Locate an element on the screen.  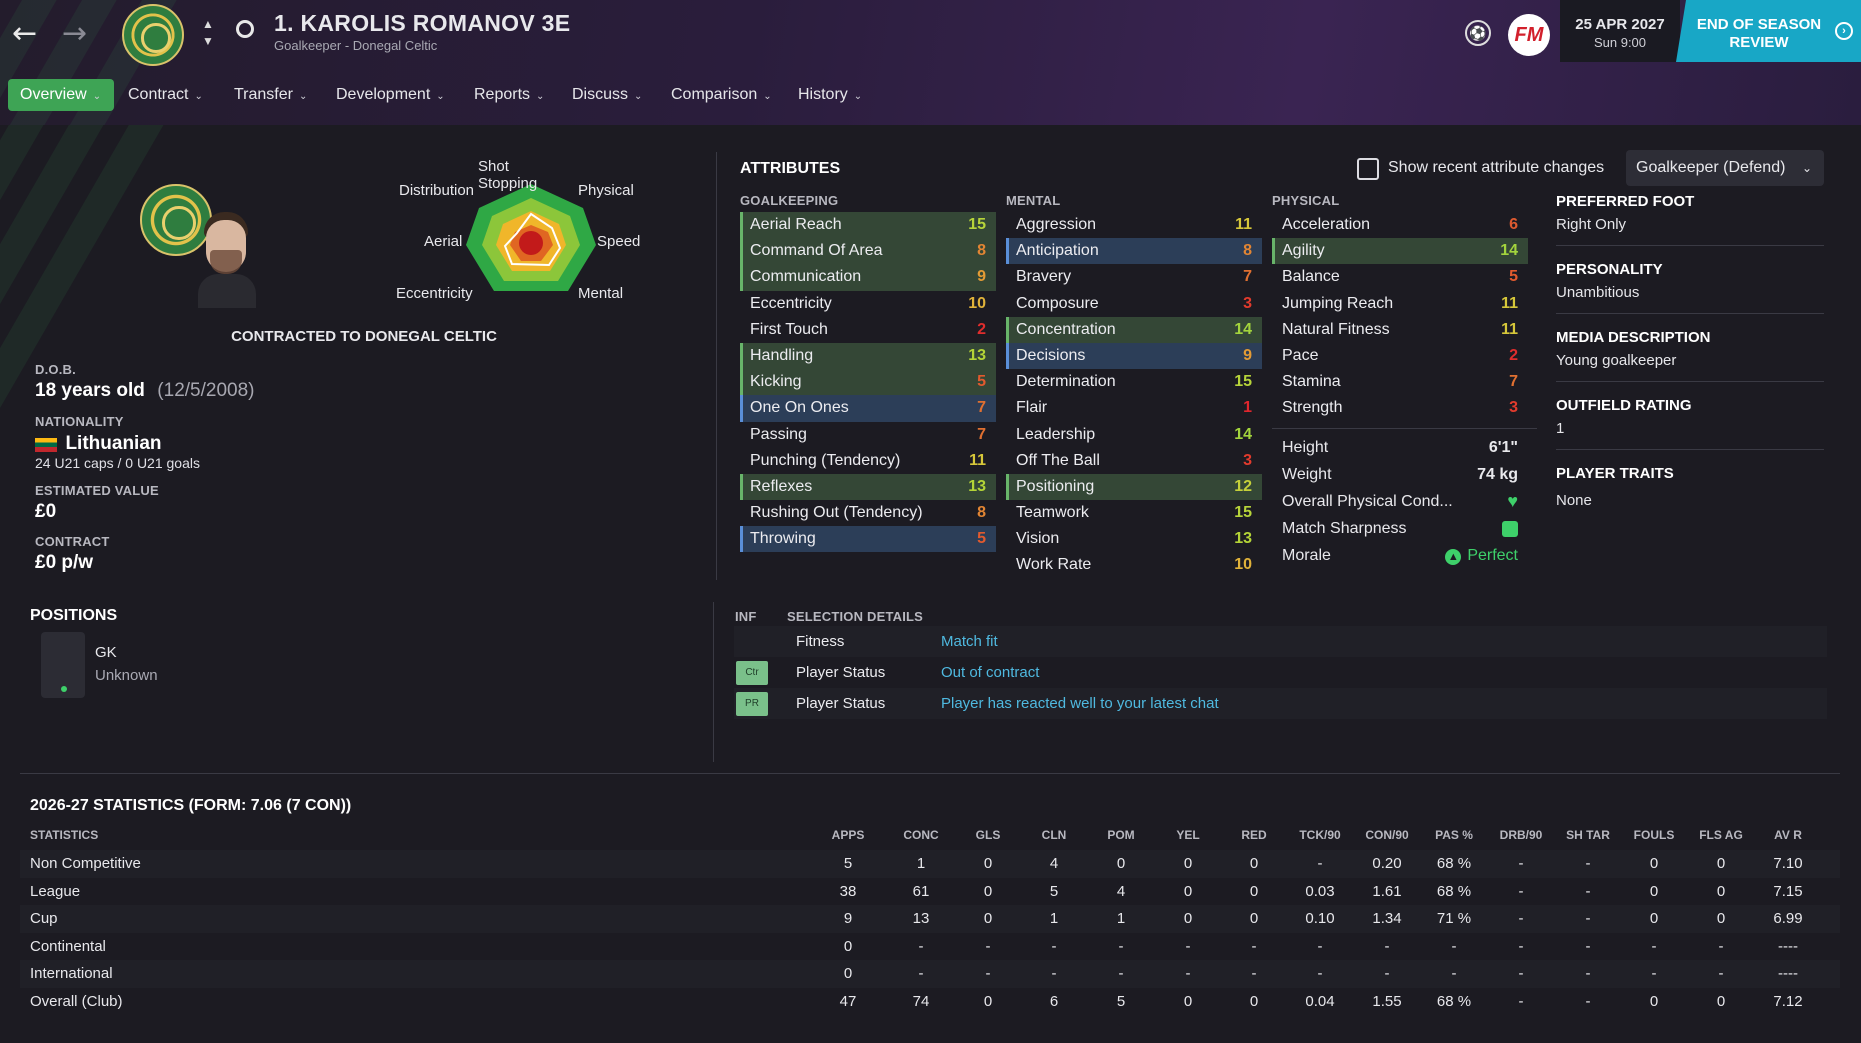
stats-cell: 7.10 is located at coordinates (1788, 863).